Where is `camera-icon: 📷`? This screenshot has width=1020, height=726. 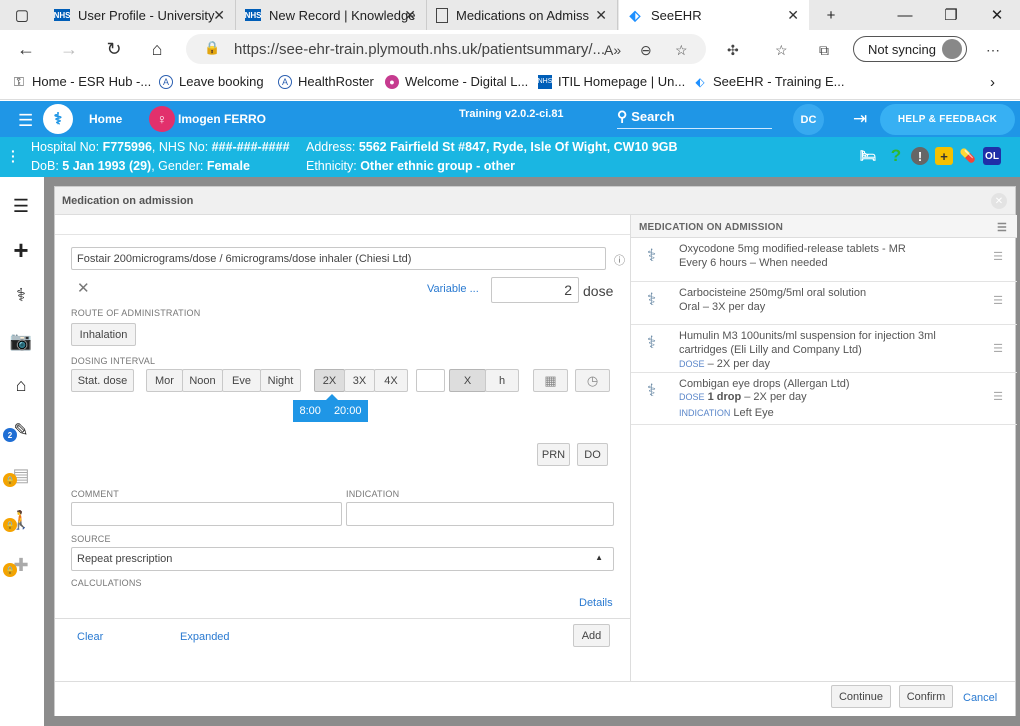
camera-icon: 📷 is located at coordinates (21, 341).